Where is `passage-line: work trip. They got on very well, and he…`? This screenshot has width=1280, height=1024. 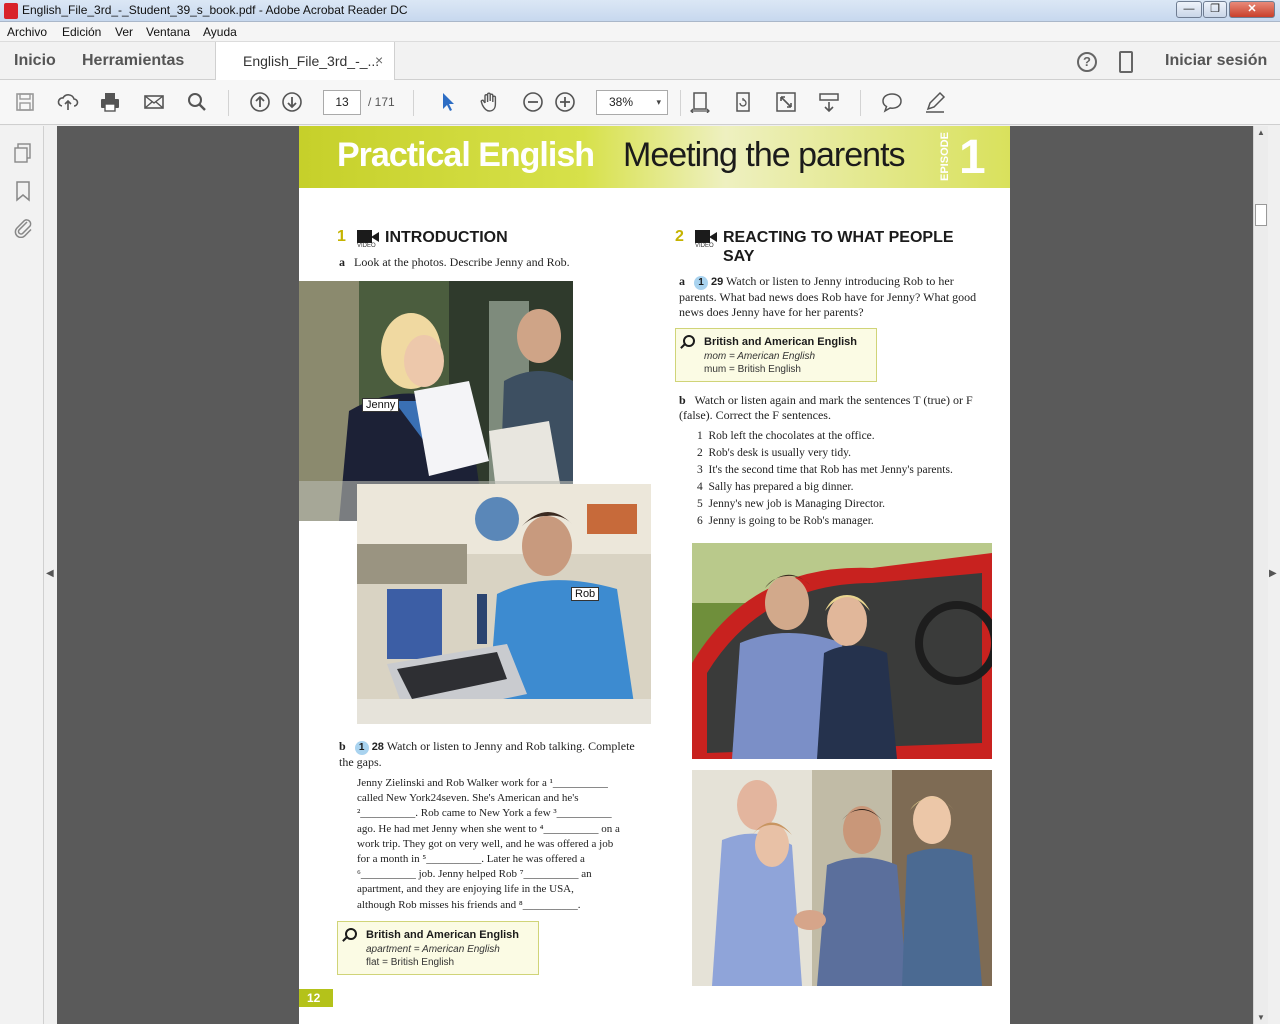
passage-line: work trip. They got on very well, and he… is located at coordinates (485, 843).